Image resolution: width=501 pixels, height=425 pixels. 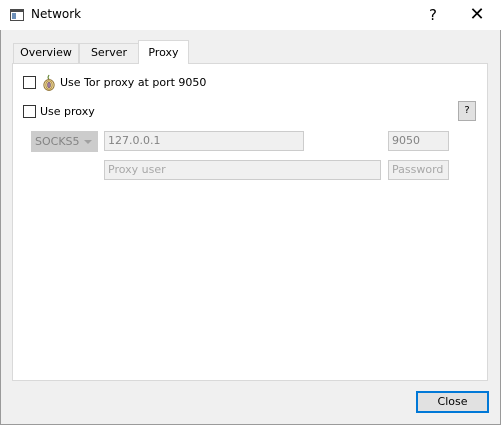 I want to click on app-window-icon, so click(x=17, y=15).